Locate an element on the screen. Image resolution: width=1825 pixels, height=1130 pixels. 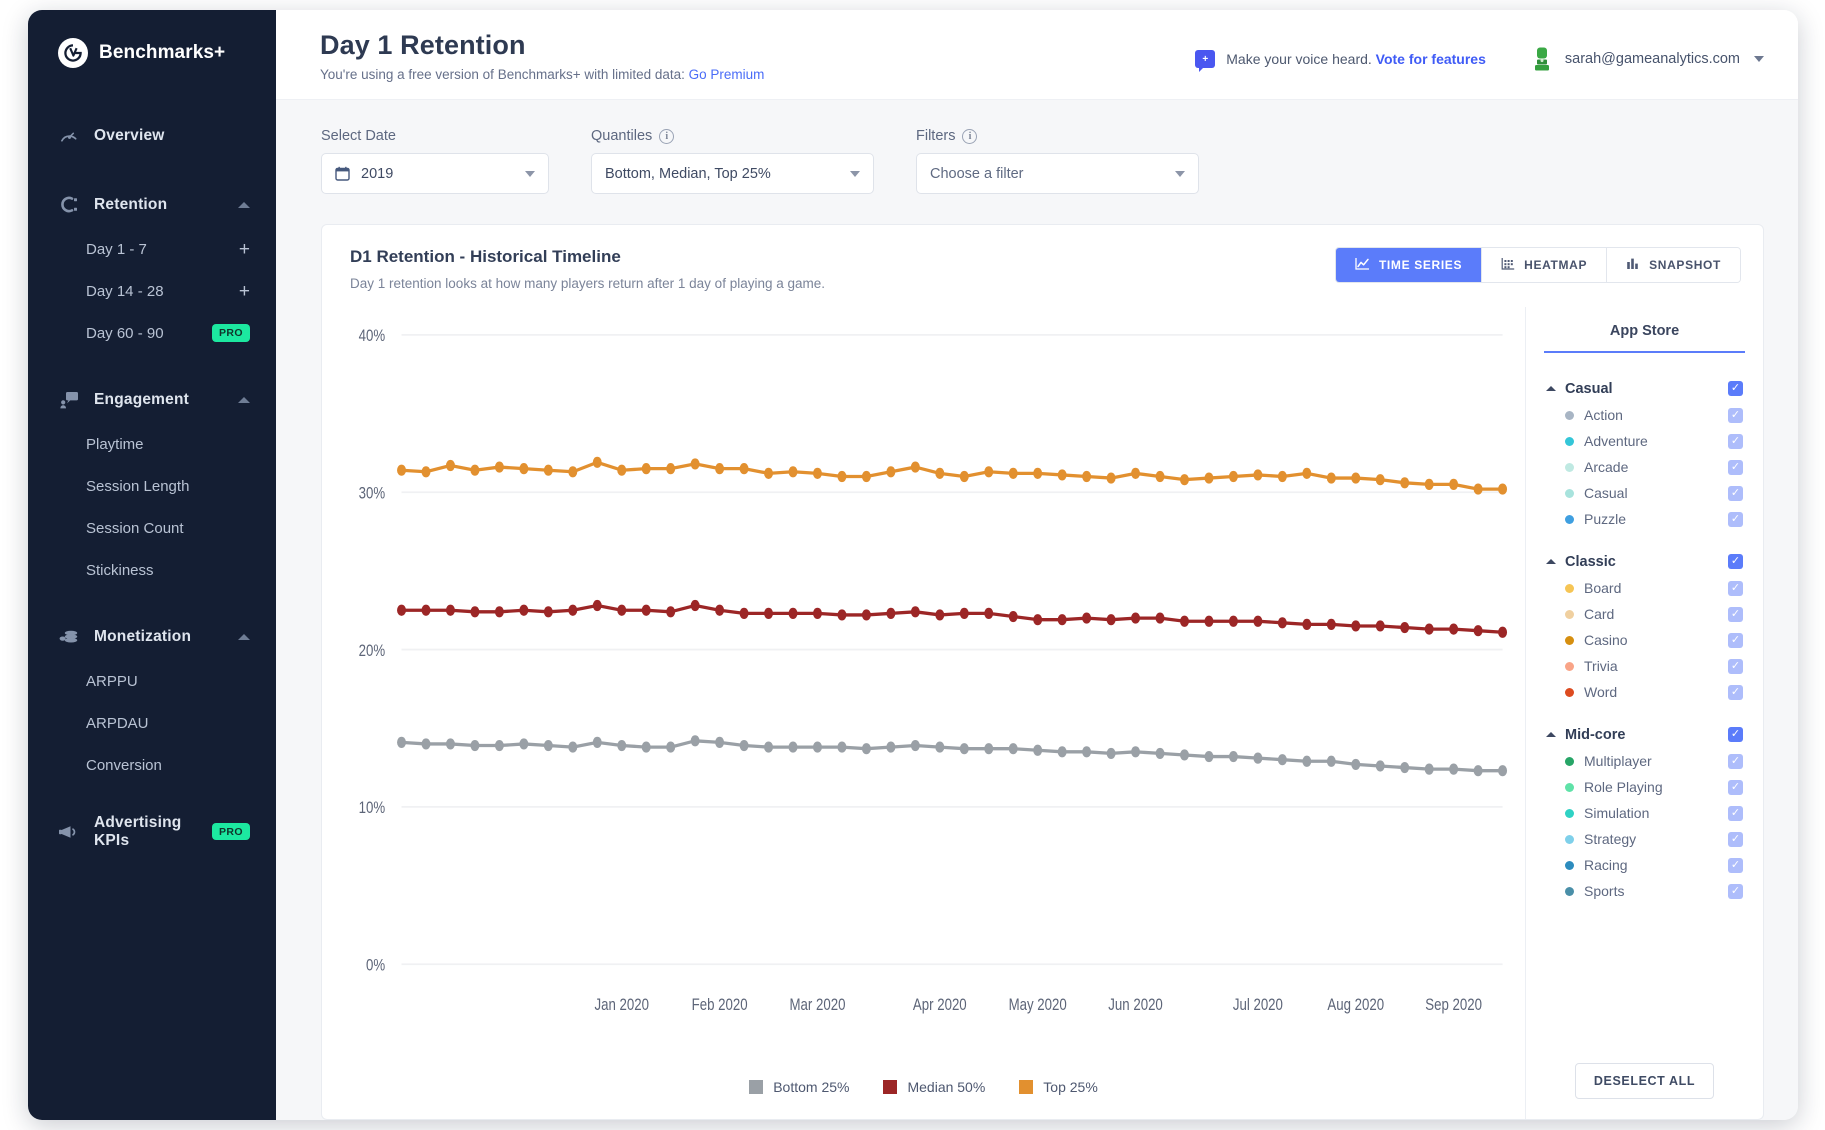
sidebar-item-conversion: Conversion is located at coordinates (152, 765).